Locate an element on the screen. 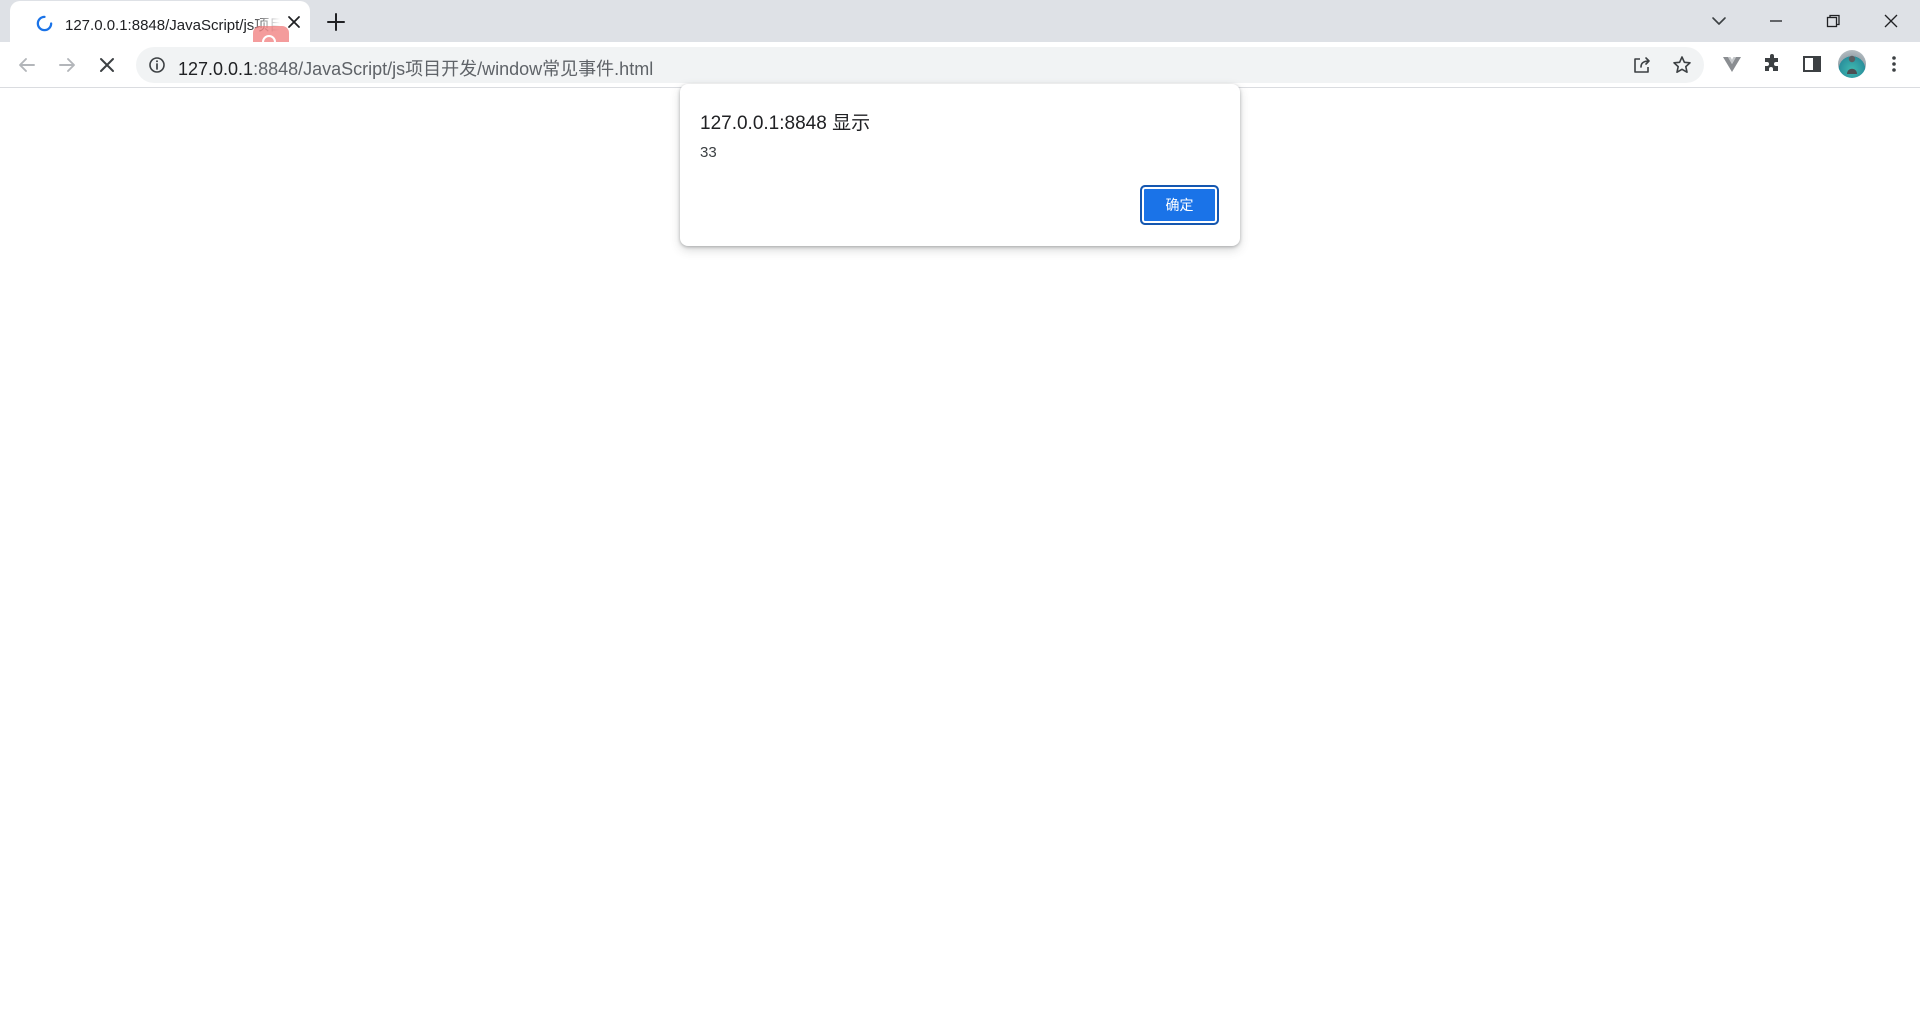  stop-loading-icon is located at coordinates (107, 65).